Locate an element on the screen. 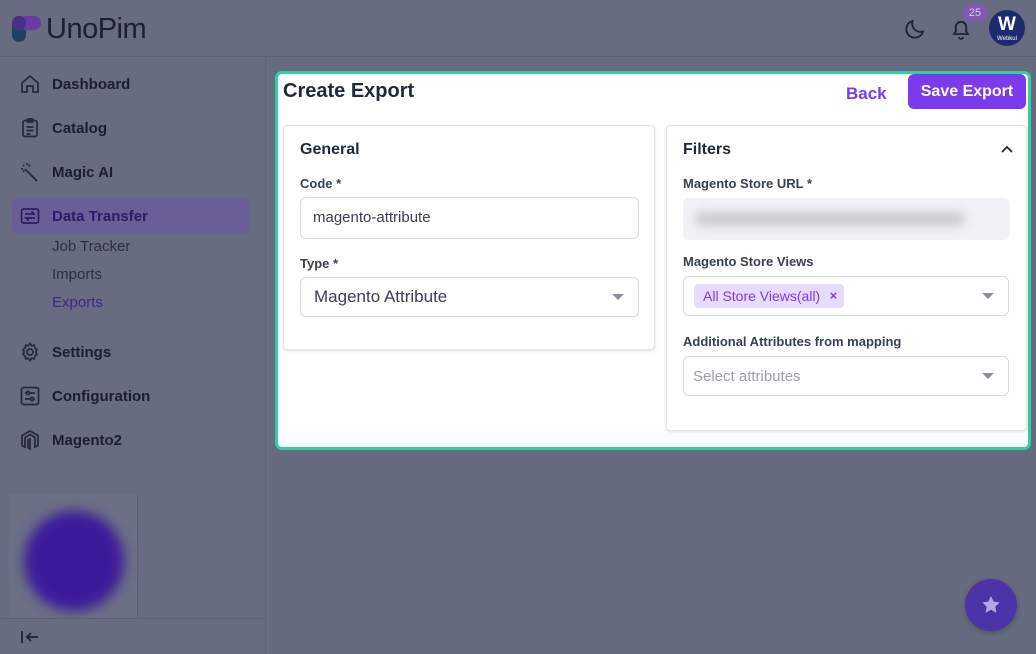 Image resolution: width=1036 pixels, height=654 pixels. additional-attributes-placeholder: Select attributes is located at coordinates (747, 376).